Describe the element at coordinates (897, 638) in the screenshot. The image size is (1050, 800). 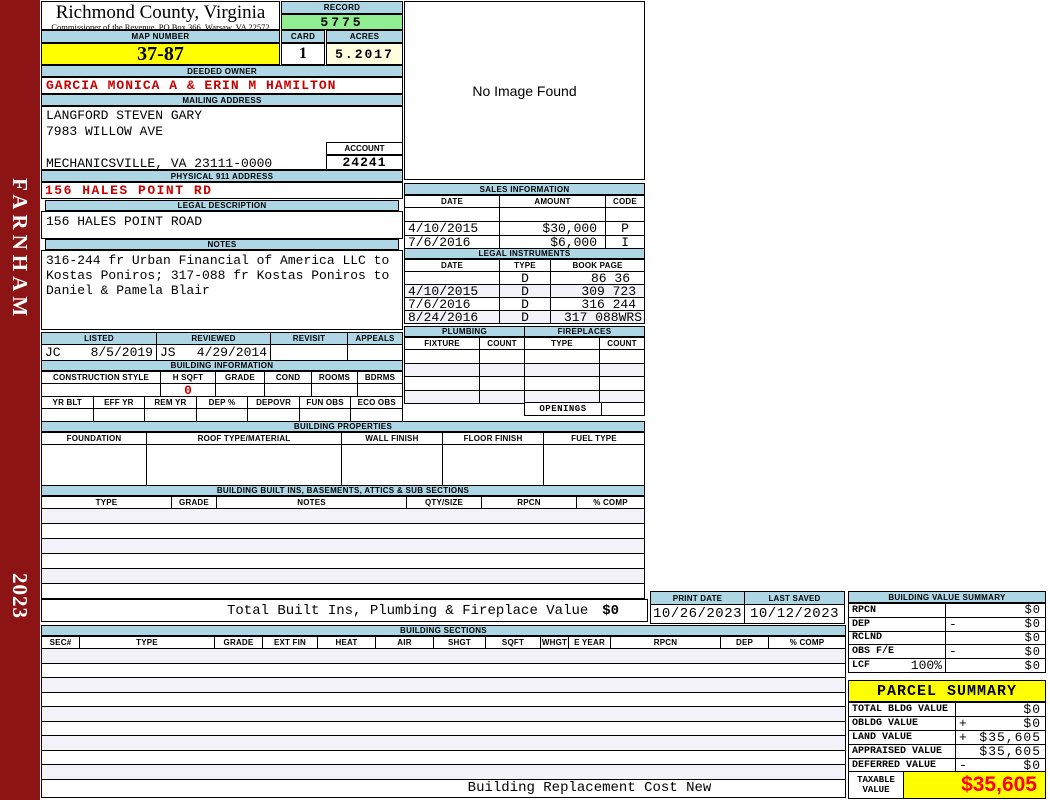
I see `bvs-label-rclnd: RCLND` at that location.